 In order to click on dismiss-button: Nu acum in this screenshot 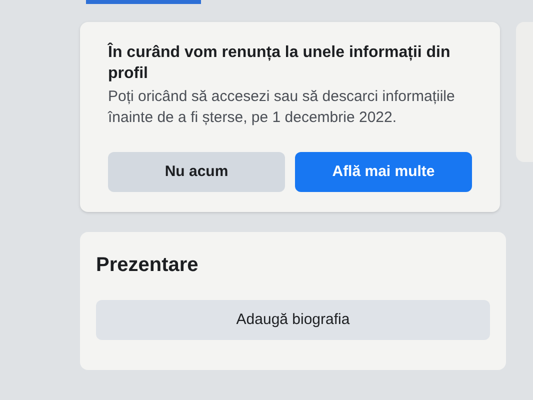, I will do `click(196, 172)`.